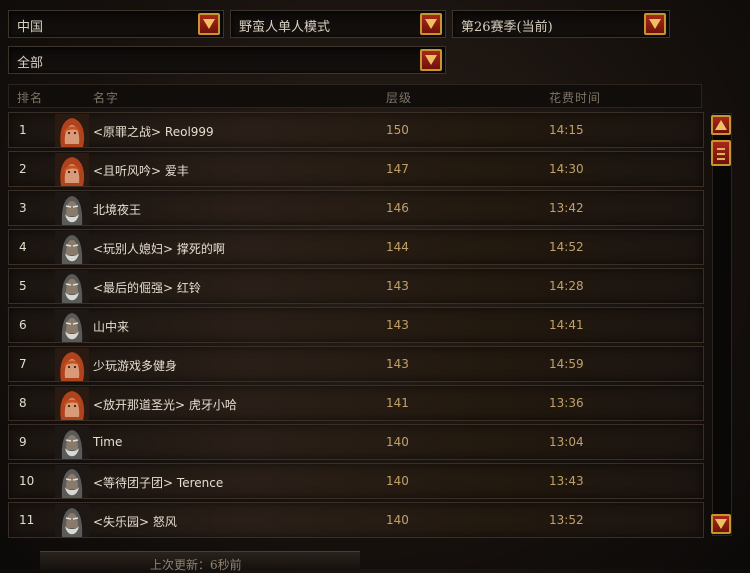 This screenshot has height=573, width=750. Describe the element at coordinates (575, 97) in the screenshot. I see `column-time: 花费时间` at that location.